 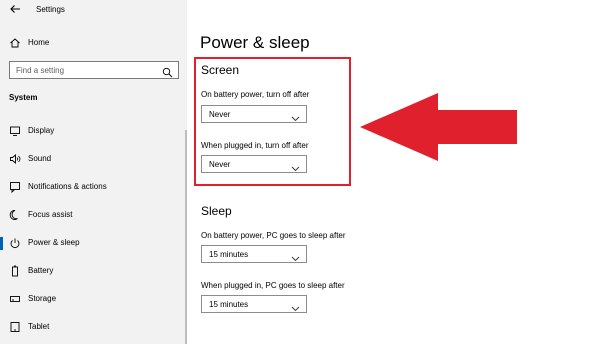 What do you see at coordinates (39, 42) in the screenshot?
I see `sidebar-item-label: Home` at bounding box center [39, 42].